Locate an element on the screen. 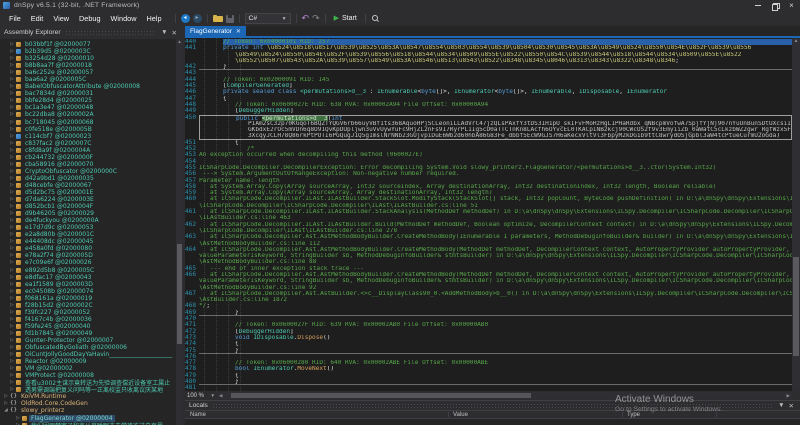  horizontal-scrollbar-thumb is located at coordinates (381, 395).